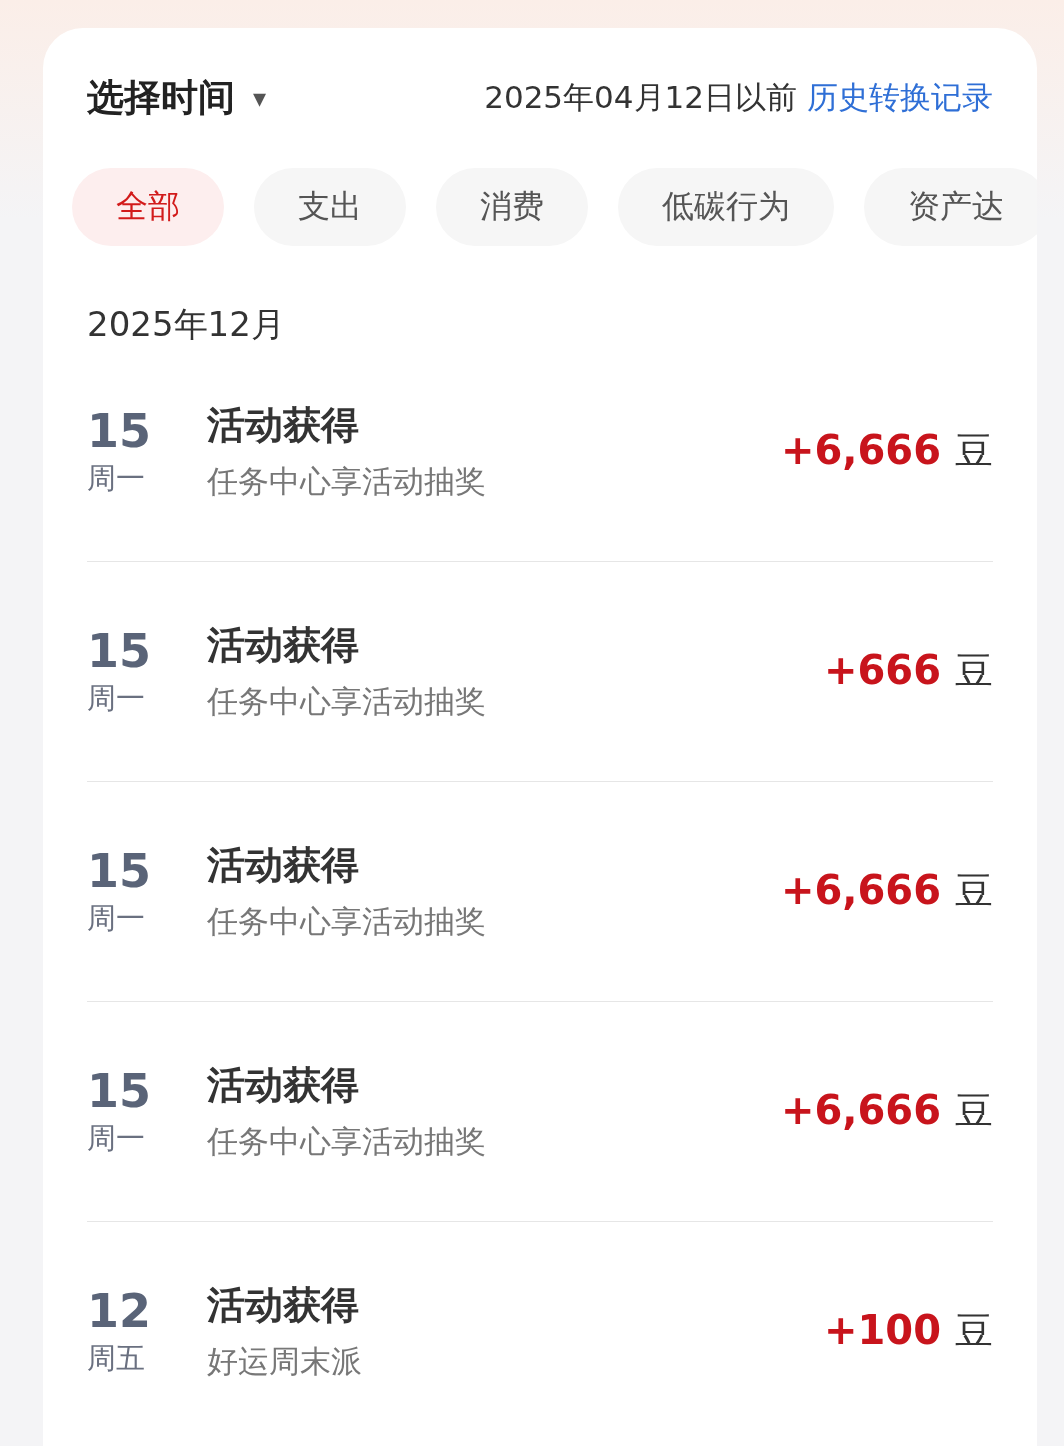 Image resolution: width=1064 pixels, height=1446 pixels. I want to click on date-note: 2025年04月12日以前, so click(640, 97).